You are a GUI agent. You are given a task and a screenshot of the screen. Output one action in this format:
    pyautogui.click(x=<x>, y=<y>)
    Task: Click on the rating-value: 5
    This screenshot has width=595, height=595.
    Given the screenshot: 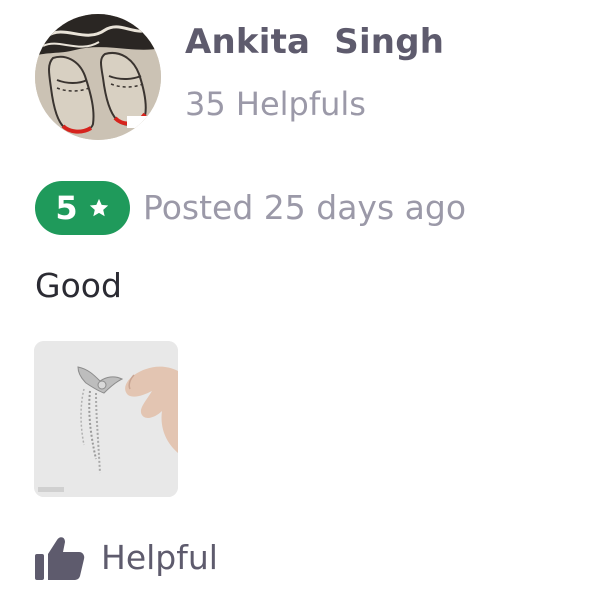 What is the action you would take?
    pyautogui.click(x=66, y=208)
    